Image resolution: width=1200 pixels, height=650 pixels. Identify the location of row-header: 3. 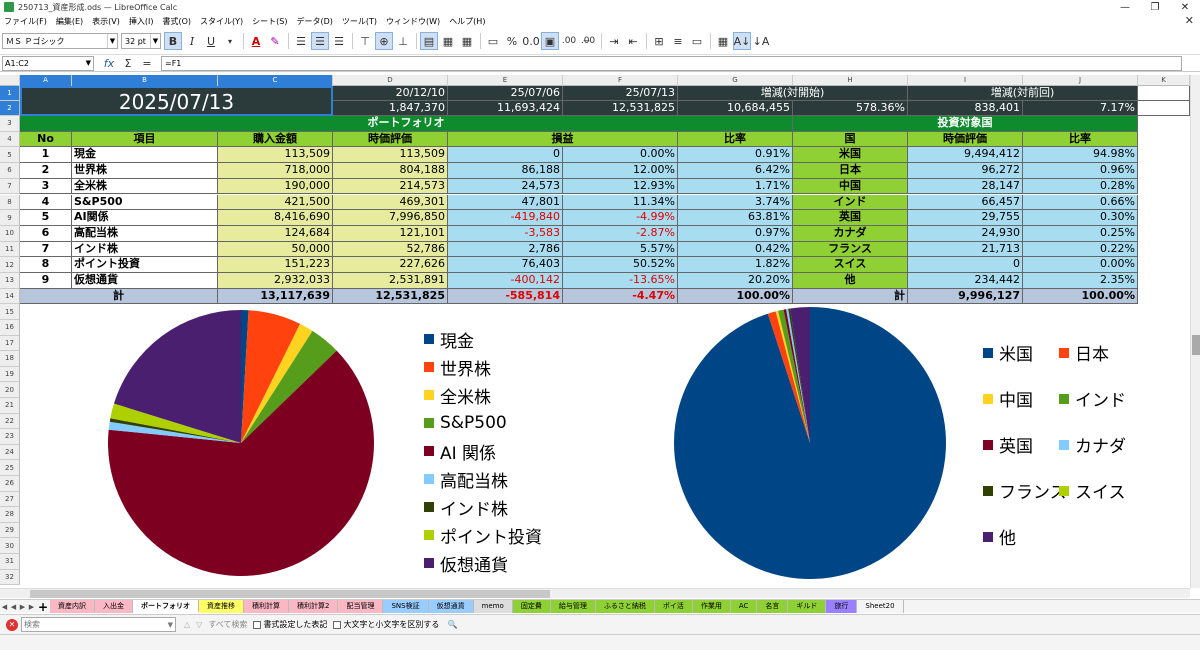
(10, 124).